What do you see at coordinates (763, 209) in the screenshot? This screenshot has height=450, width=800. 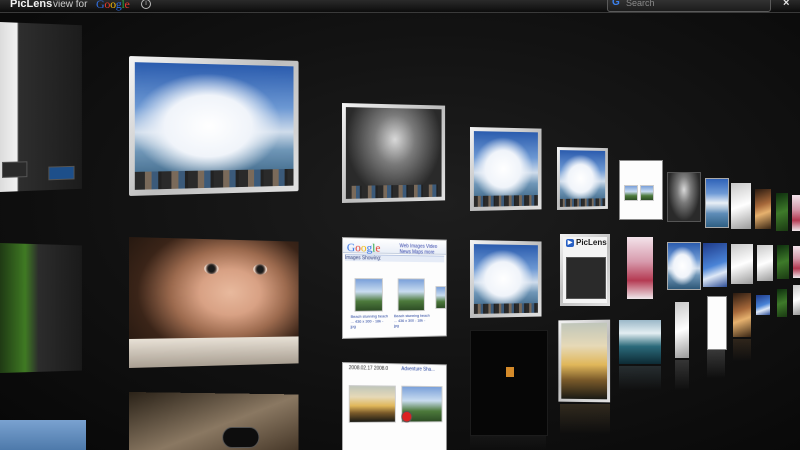 I see `wall-tile-warm` at bounding box center [763, 209].